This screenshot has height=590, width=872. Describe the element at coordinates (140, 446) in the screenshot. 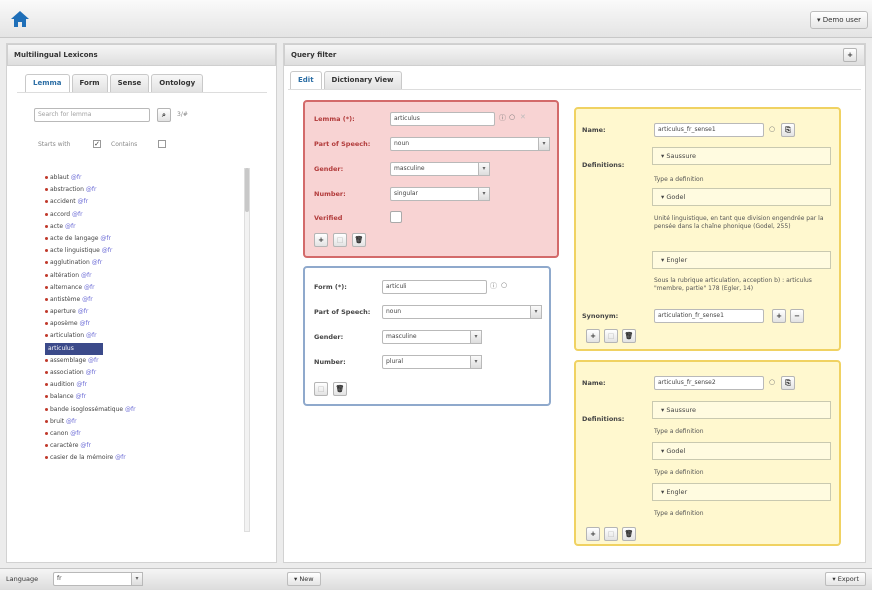

I see `lemma-list-item: caractère @fr` at that location.